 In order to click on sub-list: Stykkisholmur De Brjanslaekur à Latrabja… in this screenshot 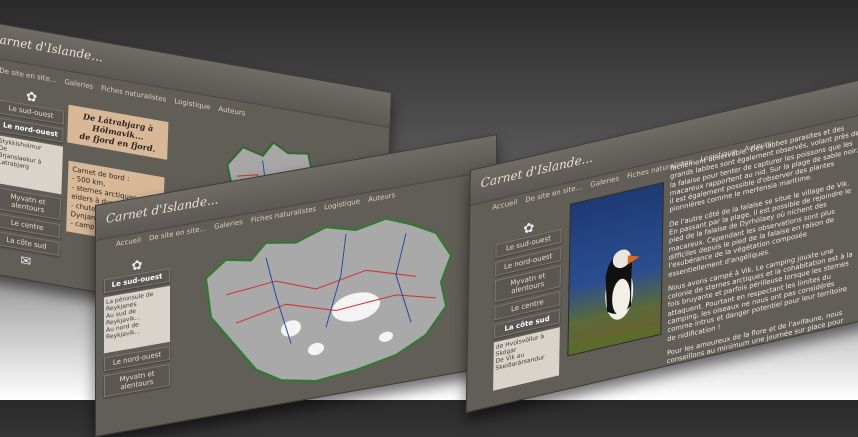, I will do `click(32, 165)`.